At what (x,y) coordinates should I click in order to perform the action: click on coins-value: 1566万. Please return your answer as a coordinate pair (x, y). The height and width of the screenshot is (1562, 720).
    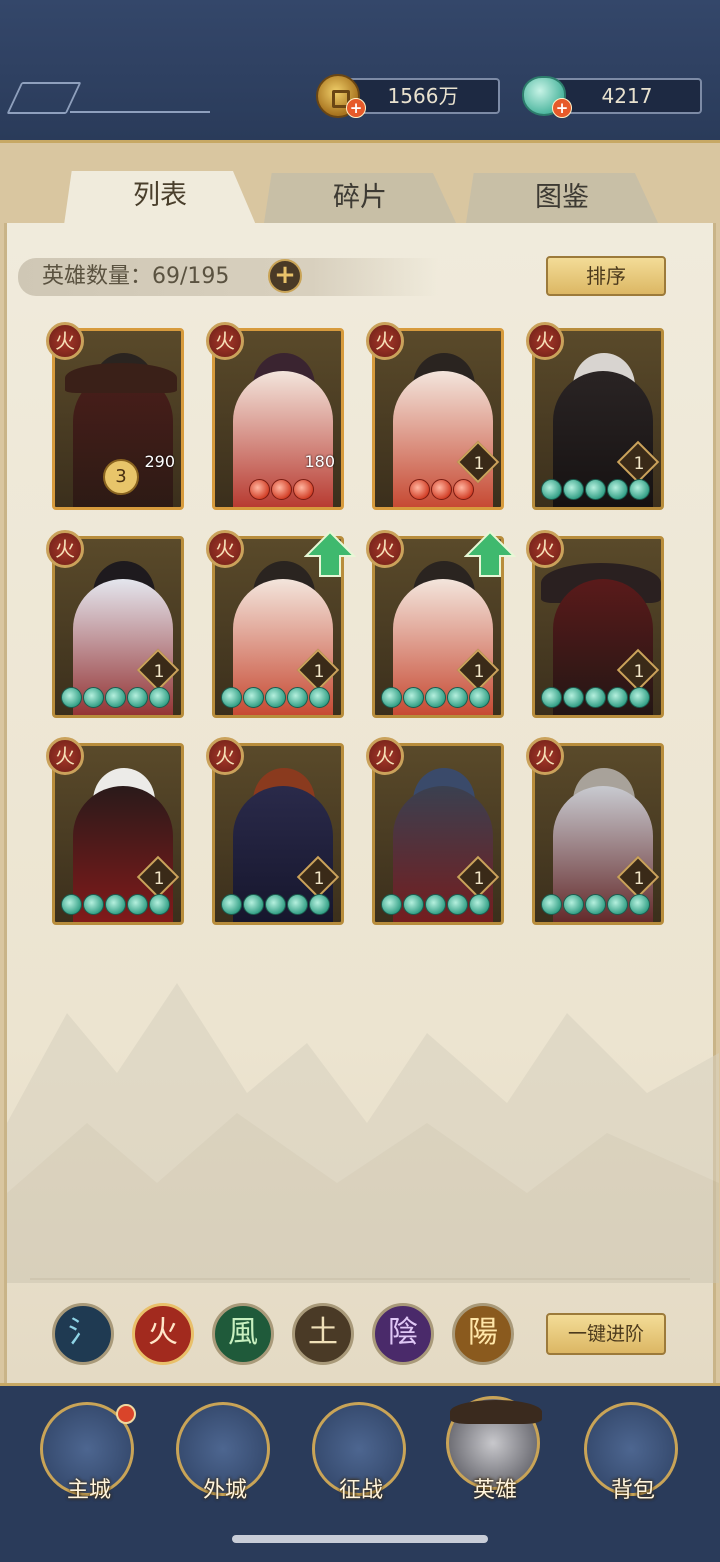
    Looking at the image, I should click on (423, 96).